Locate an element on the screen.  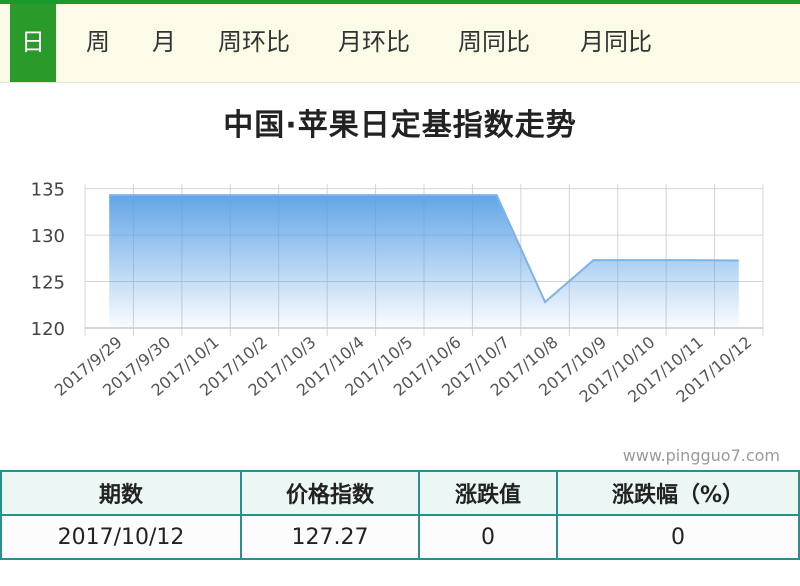
table-row: 2017/10/12 127.27 0 0 is located at coordinates (400, 537).